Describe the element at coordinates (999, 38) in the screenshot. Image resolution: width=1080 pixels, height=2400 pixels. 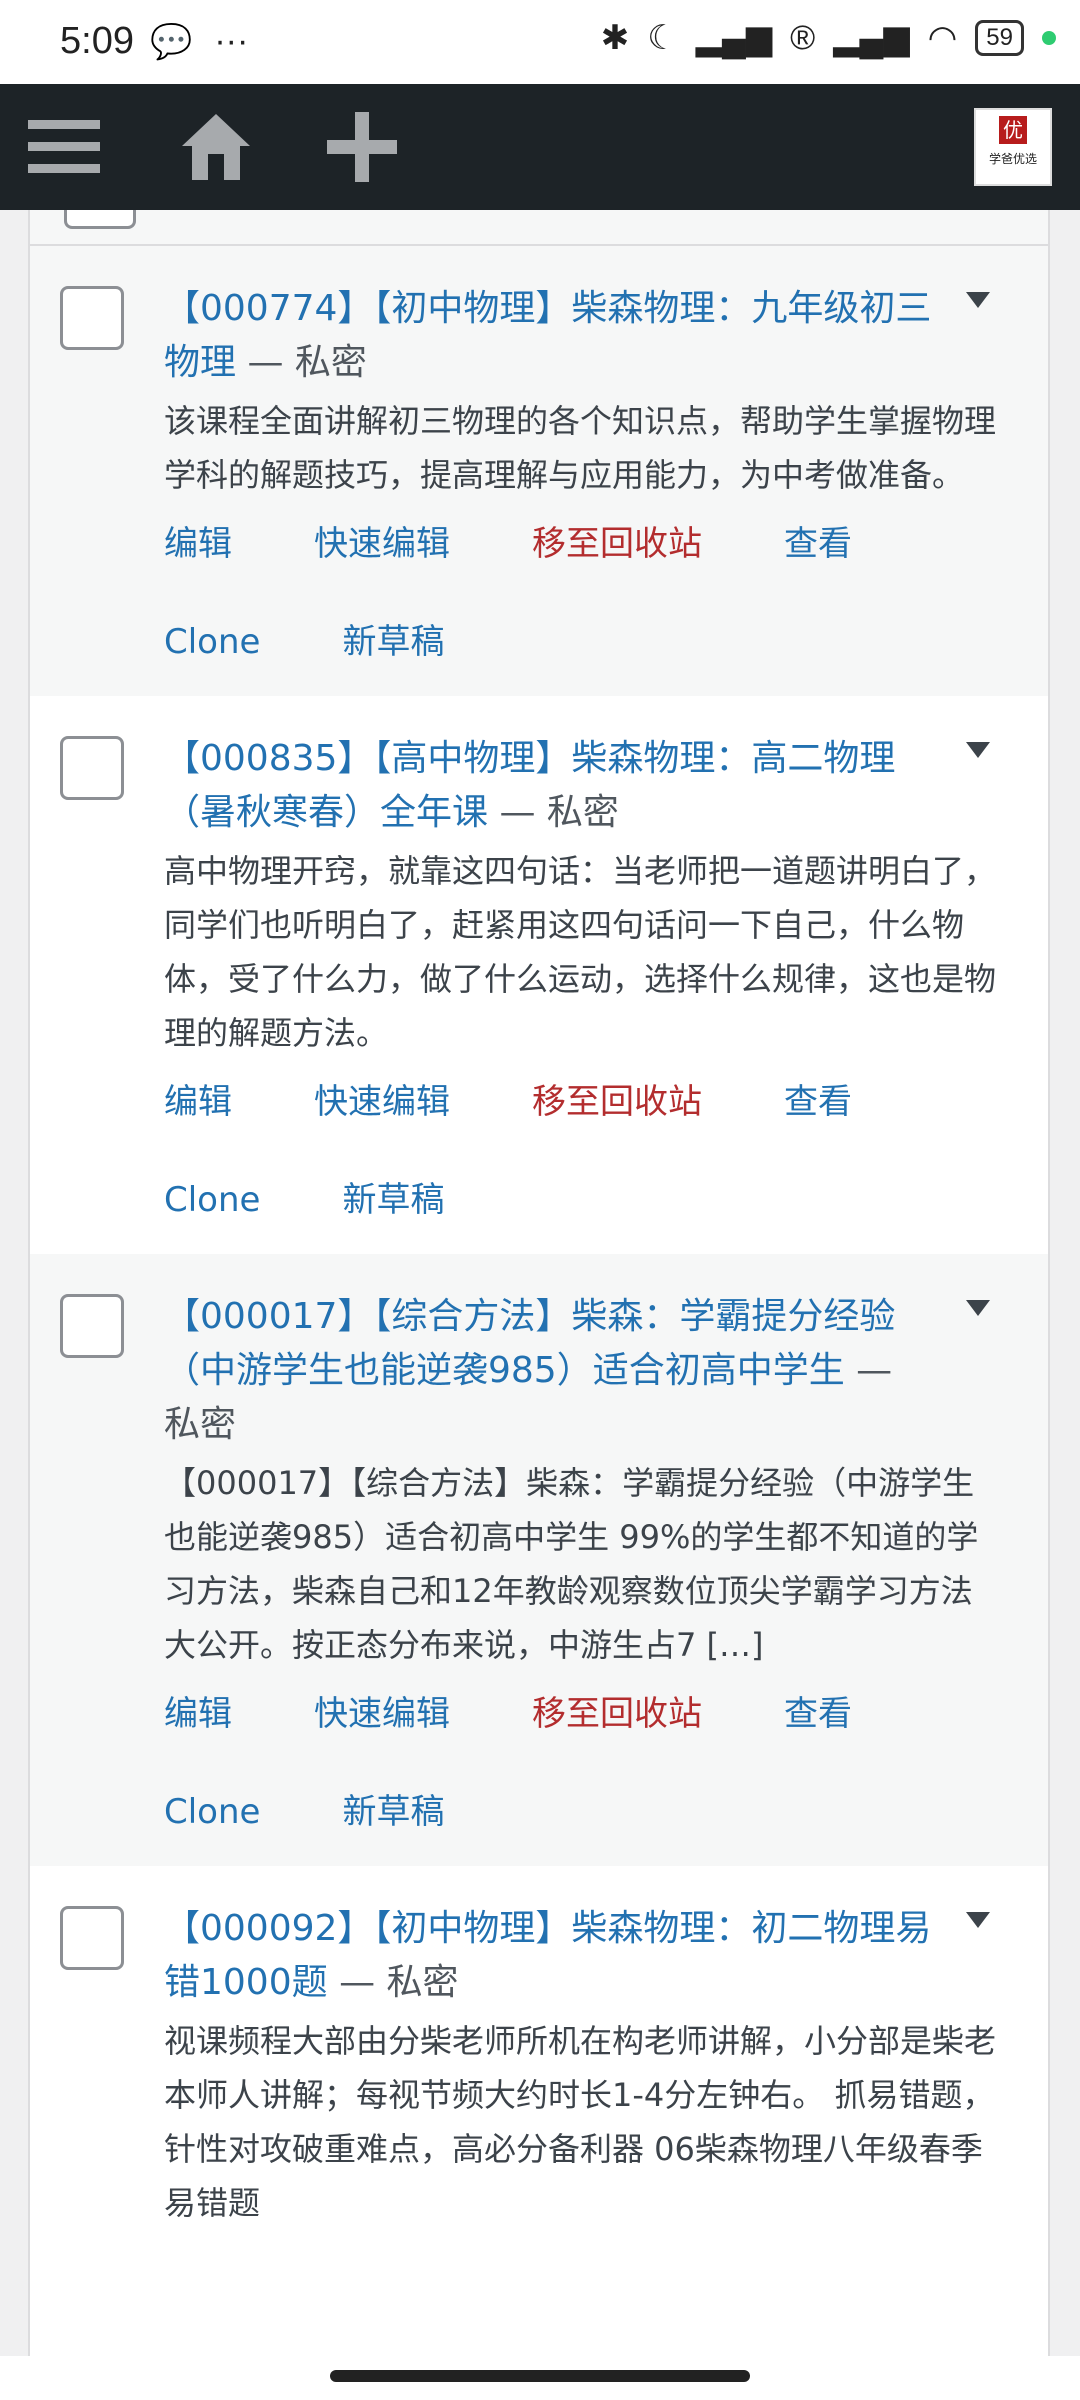
I see `battery-indicator: 59` at that location.